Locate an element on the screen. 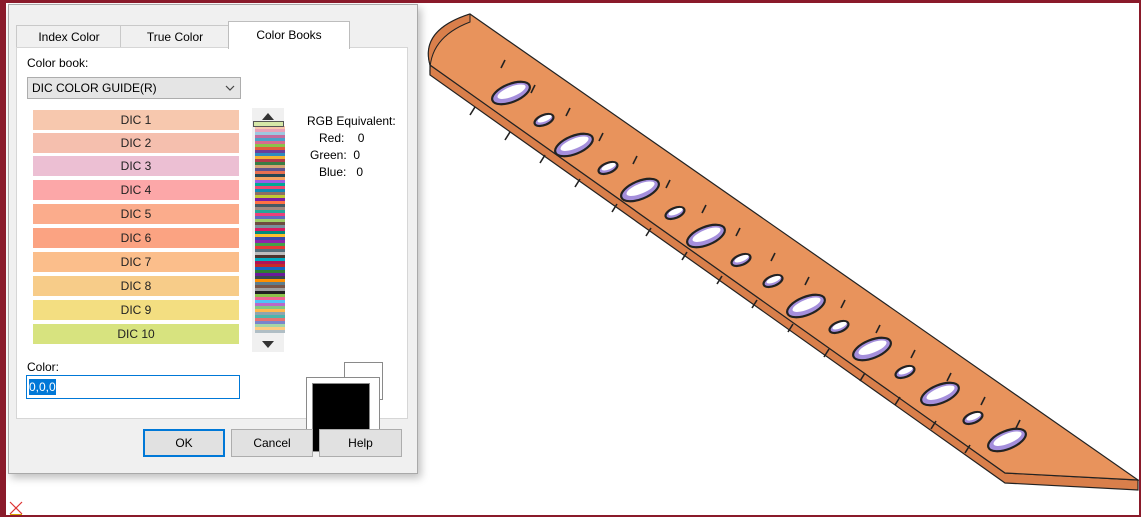 Image resolution: width=1141 pixels, height=517 pixels. swatch-label: DIC 5 is located at coordinates (136, 214).